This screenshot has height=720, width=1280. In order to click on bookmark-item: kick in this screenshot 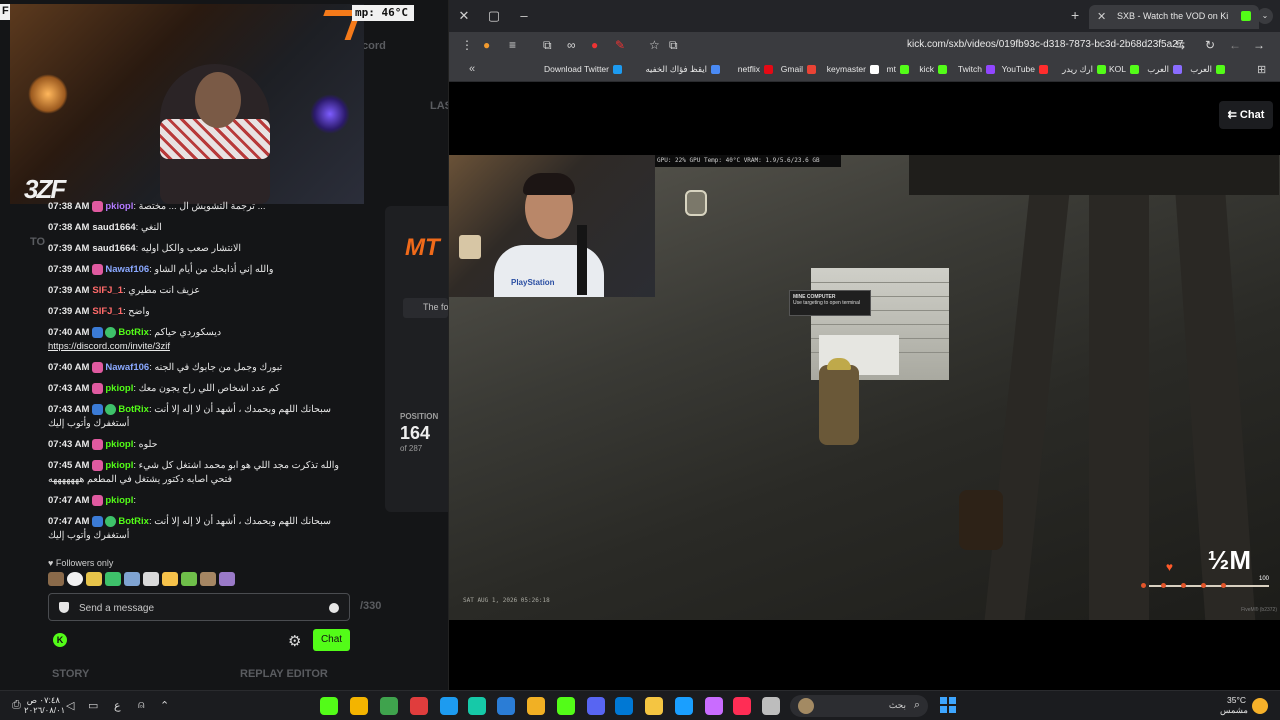, I will do `click(933, 69)`.